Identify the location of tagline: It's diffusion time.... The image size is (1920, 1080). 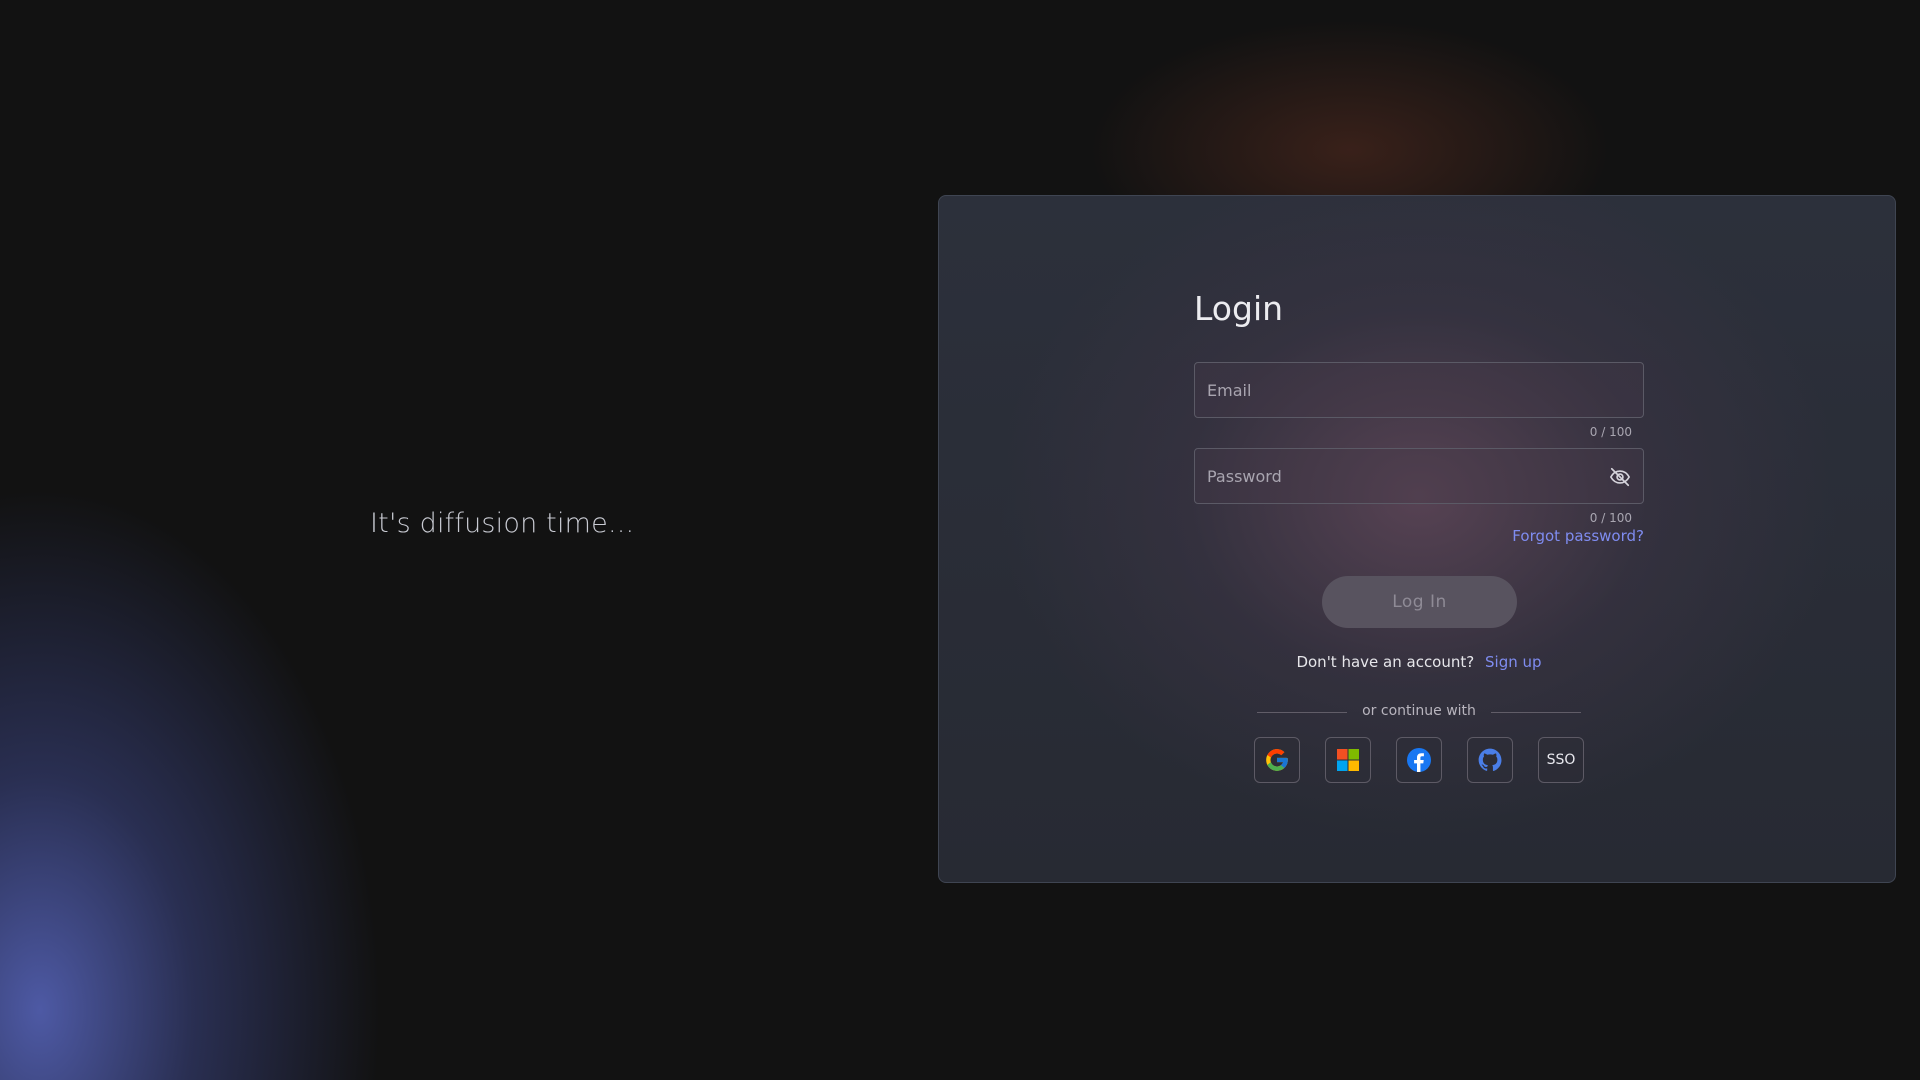
(502, 523).